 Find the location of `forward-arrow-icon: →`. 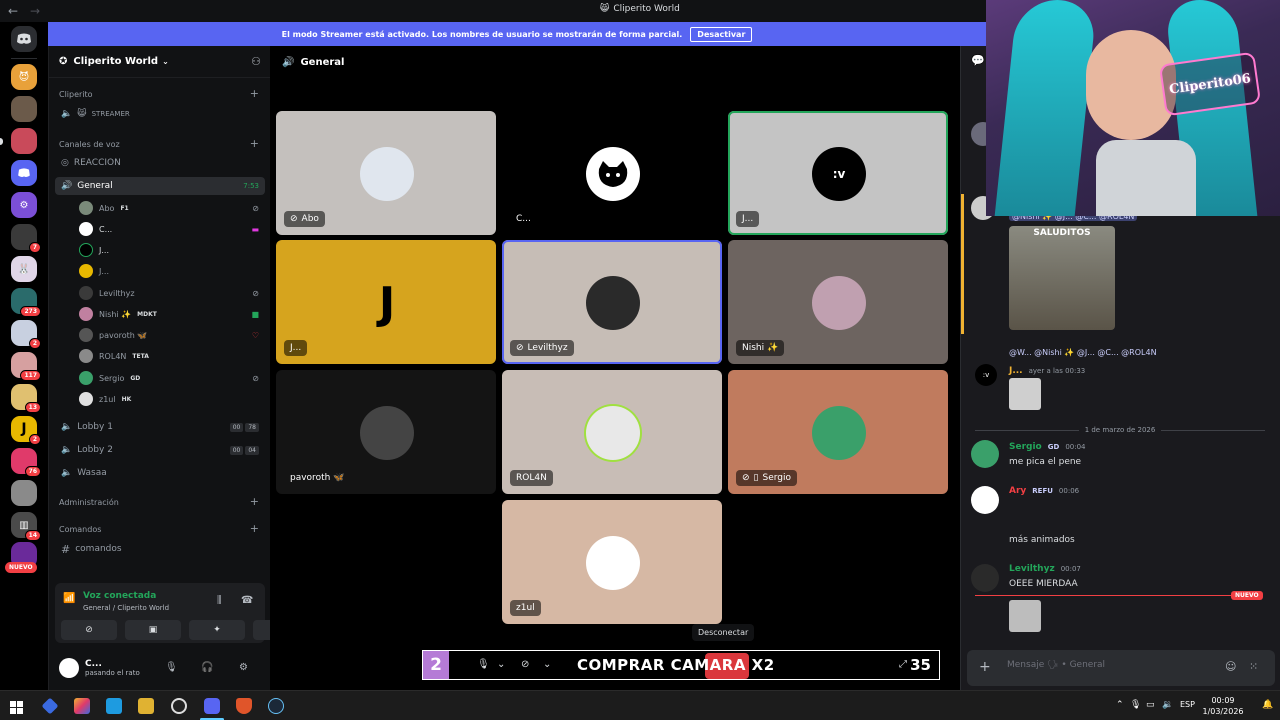

forward-arrow-icon: → is located at coordinates (37, 11).